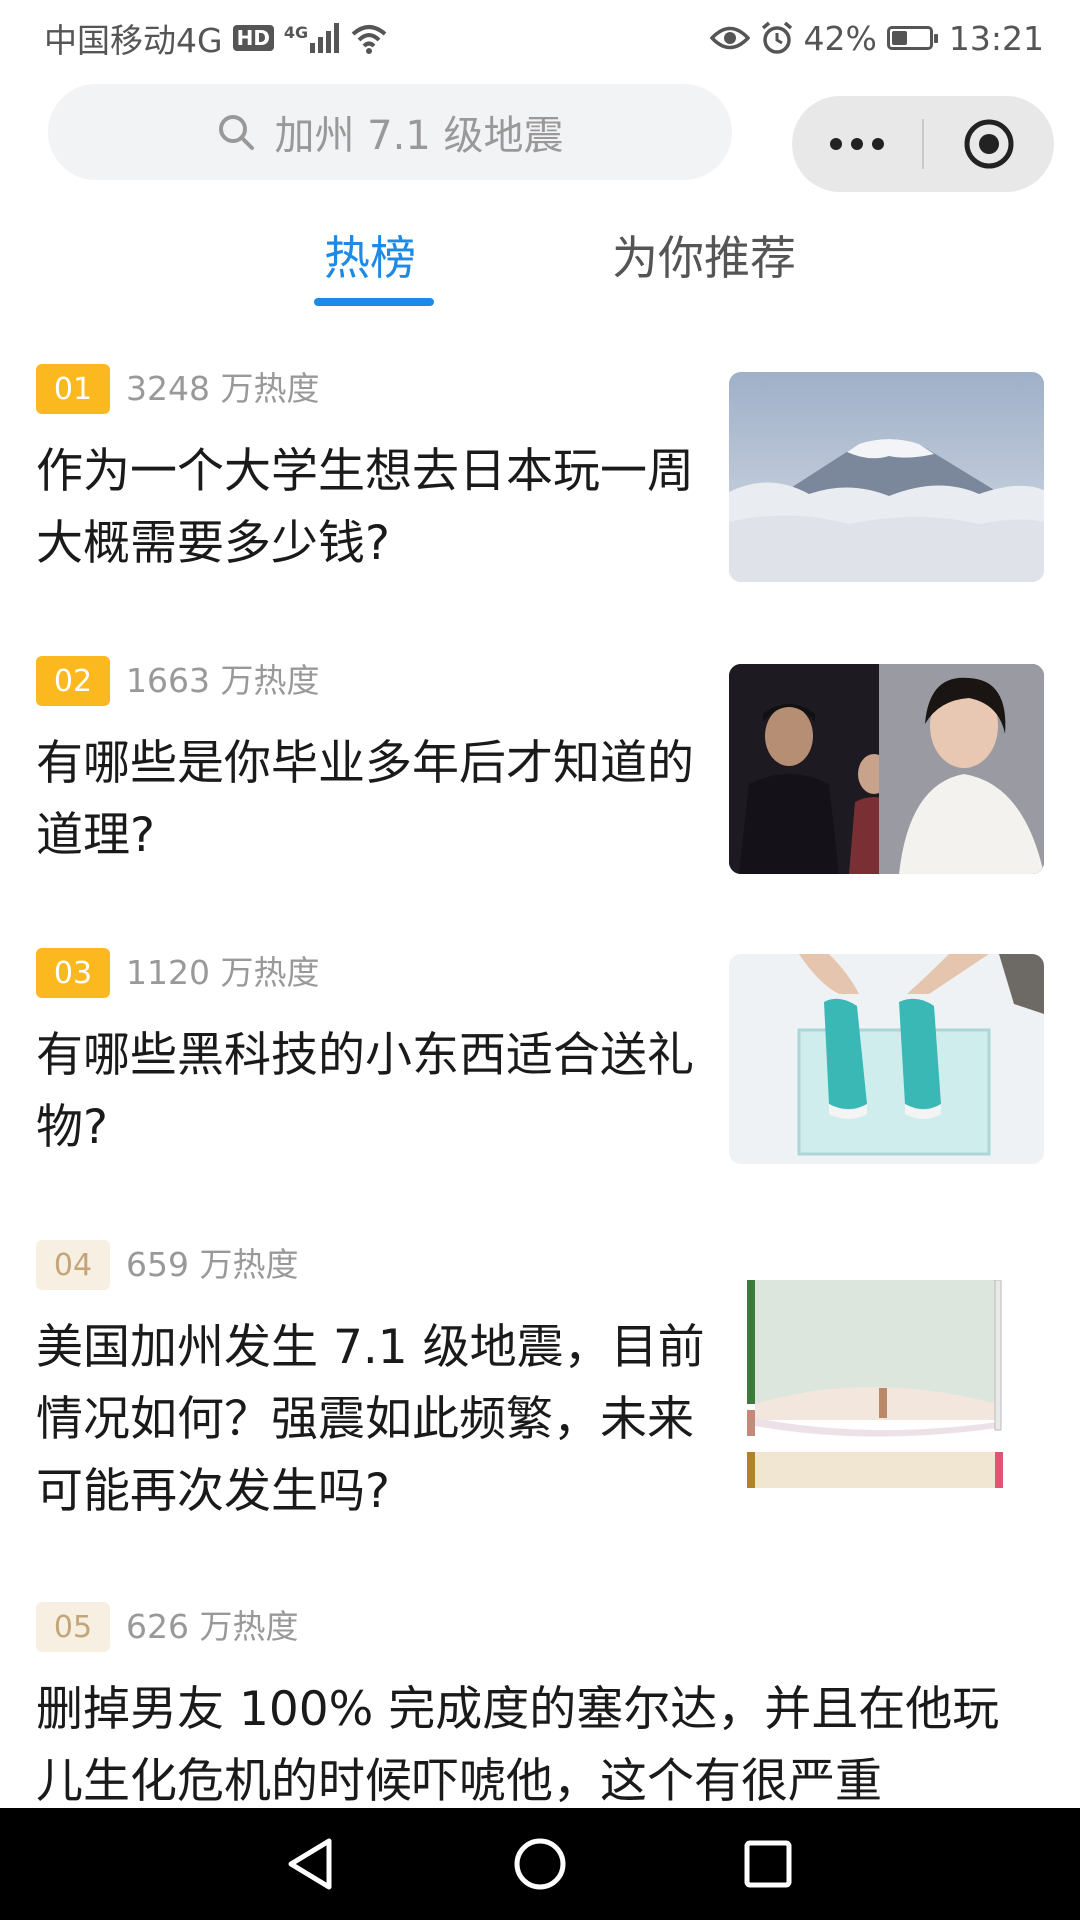  Describe the element at coordinates (133, 40) in the screenshot. I see `carrier-label: 中国移动4G` at that location.